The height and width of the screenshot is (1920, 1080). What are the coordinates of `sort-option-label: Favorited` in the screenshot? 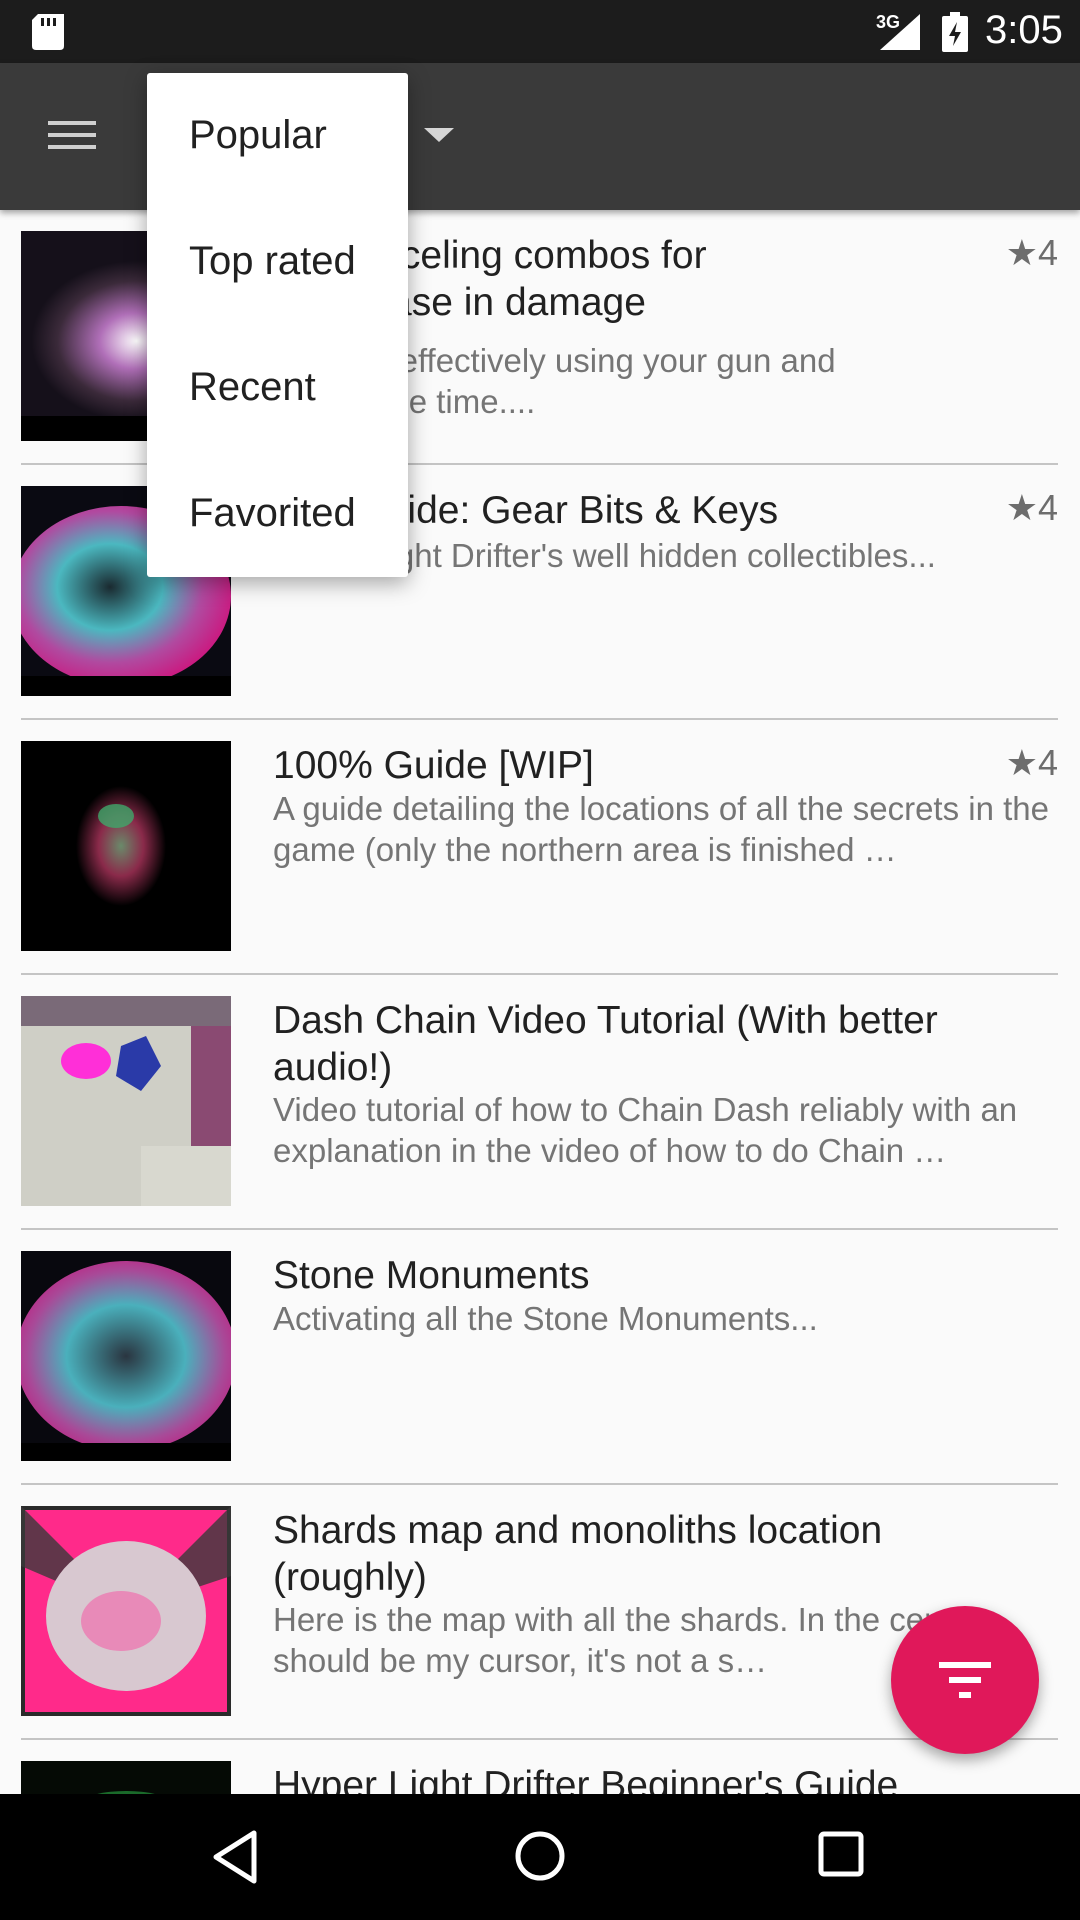 It's located at (272, 513).